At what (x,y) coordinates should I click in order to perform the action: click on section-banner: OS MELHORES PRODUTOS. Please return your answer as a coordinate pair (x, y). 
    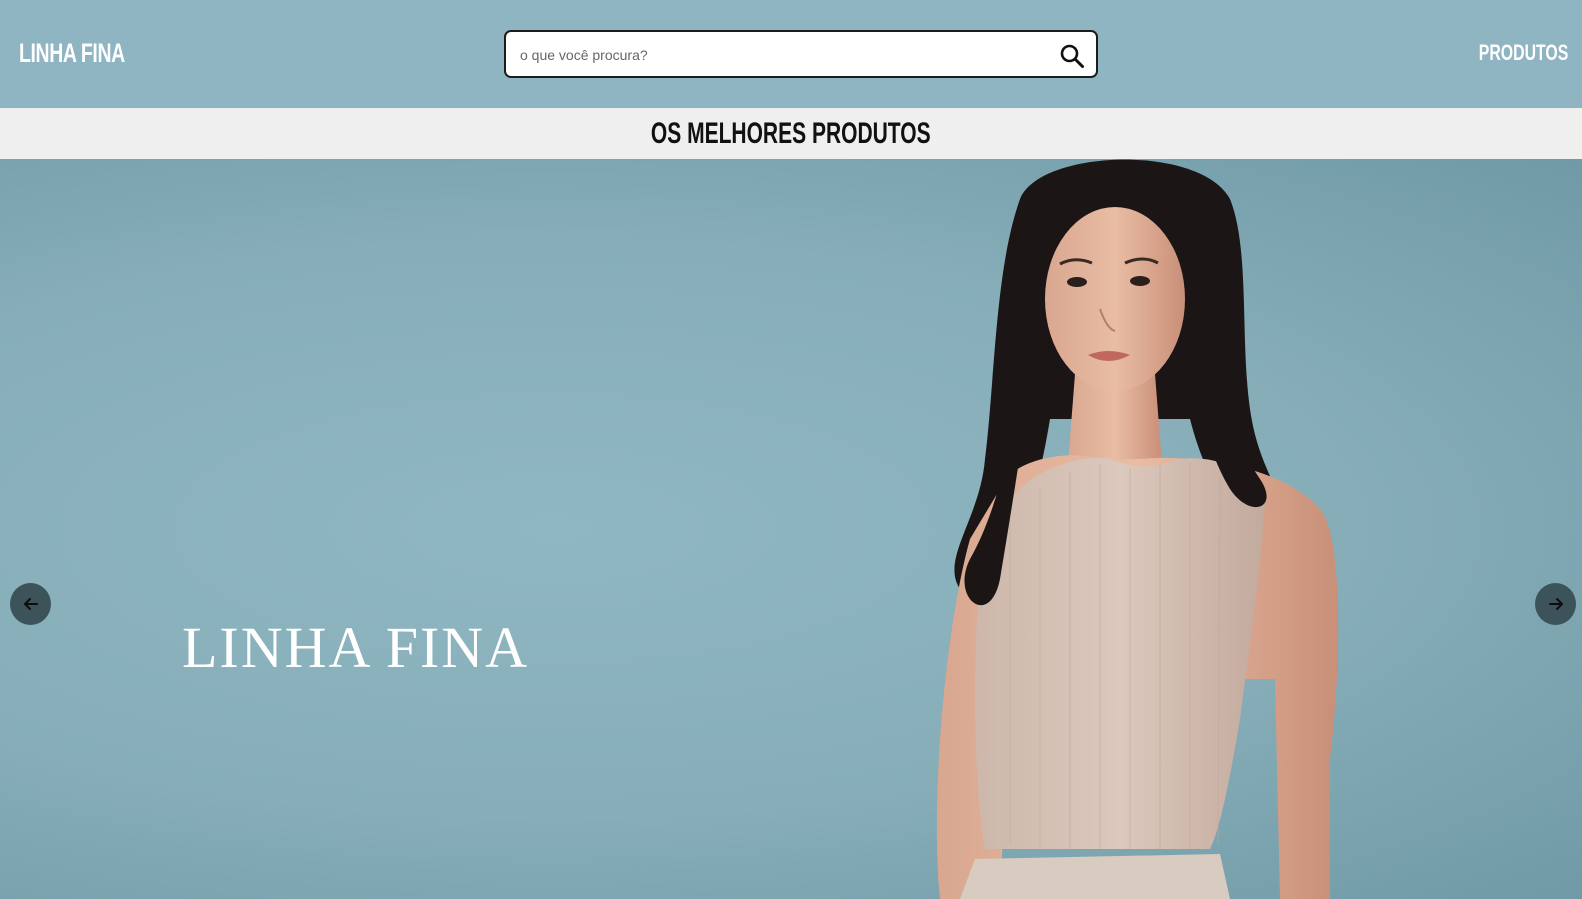
    Looking at the image, I should click on (791, 133).